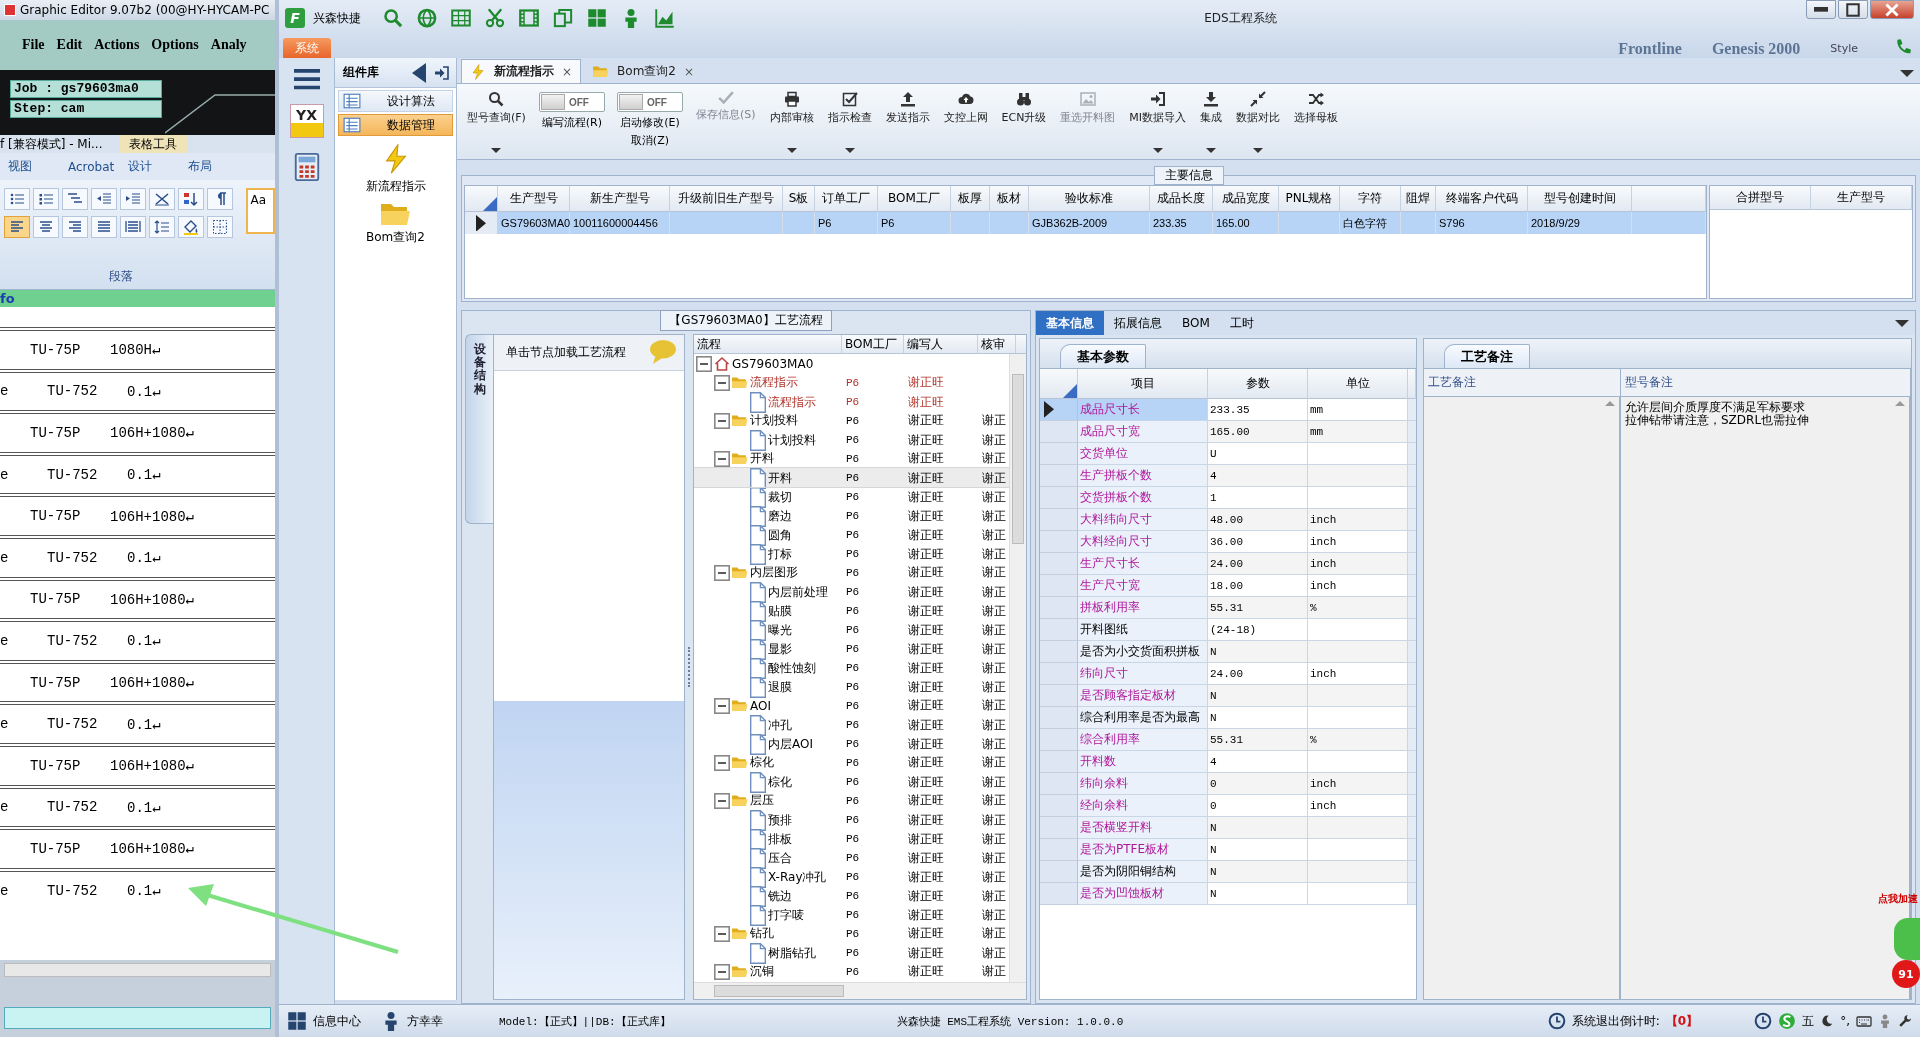  What do you see at coordinates (851, 553) in the screenshot?
I see `tree-row: 打标 P6 谢正旺 谢正` at bounding box center [851, 553].